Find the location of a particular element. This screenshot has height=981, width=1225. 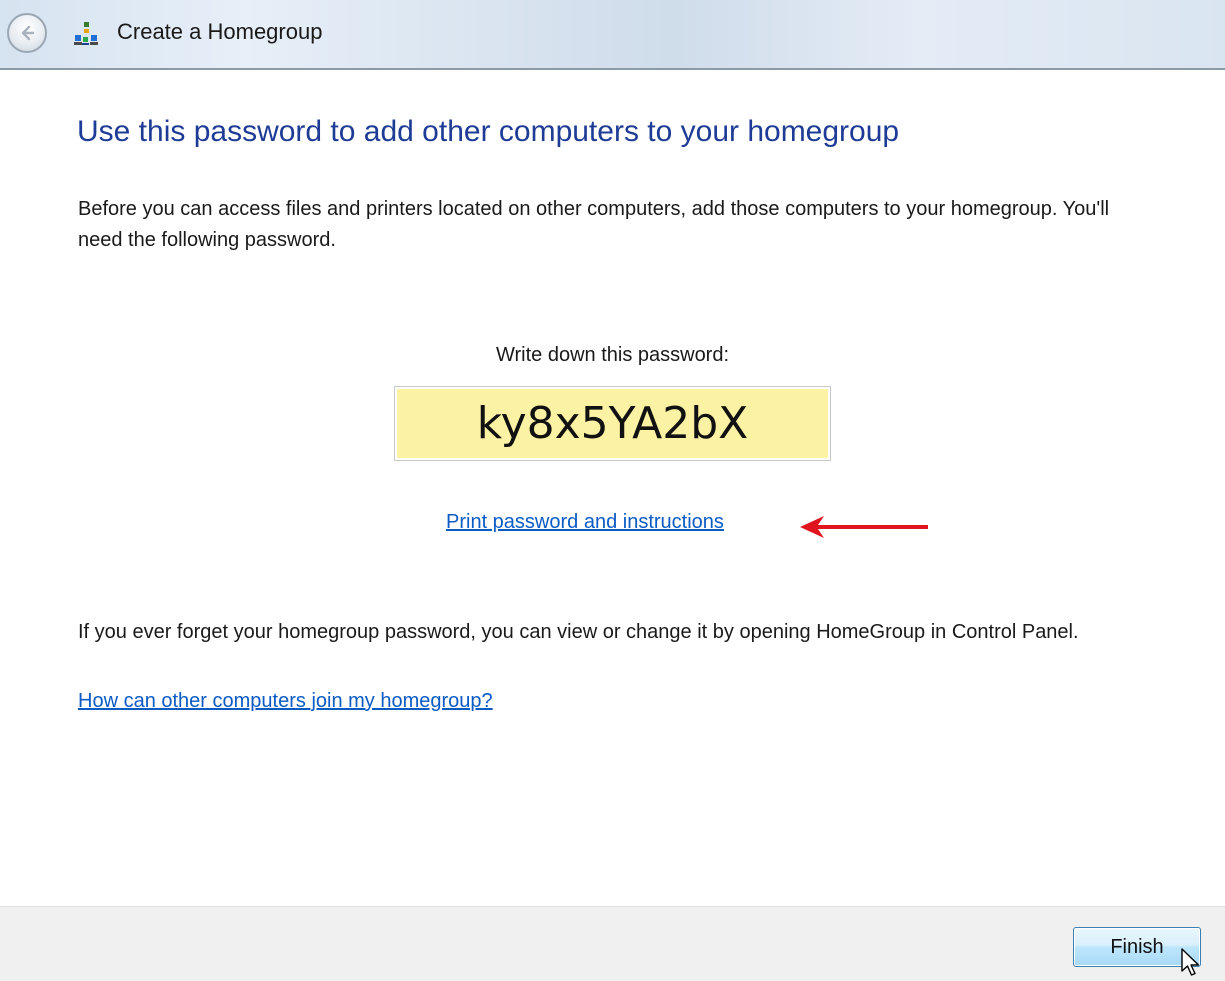

back-button is located at coordinates (27, 33).